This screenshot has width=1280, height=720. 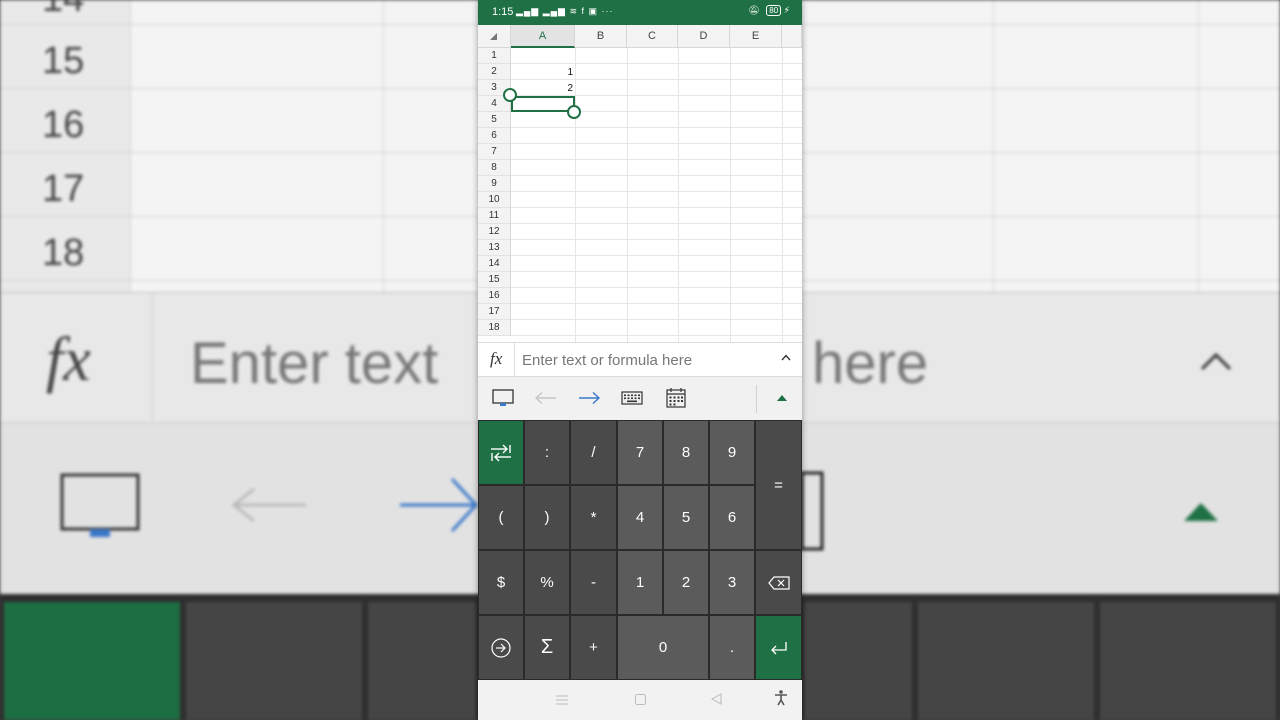 I want to click on digit-9-key: 9, so click(x=732, y=452).